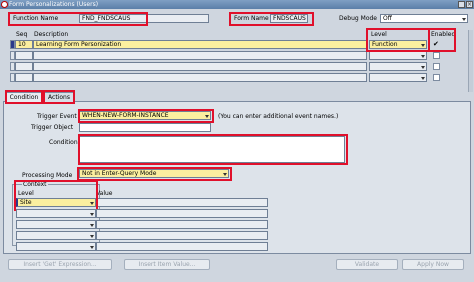 The width and height of the screenshot is (474, 282). I want to click on function-name-highlight, so click(78, 19).